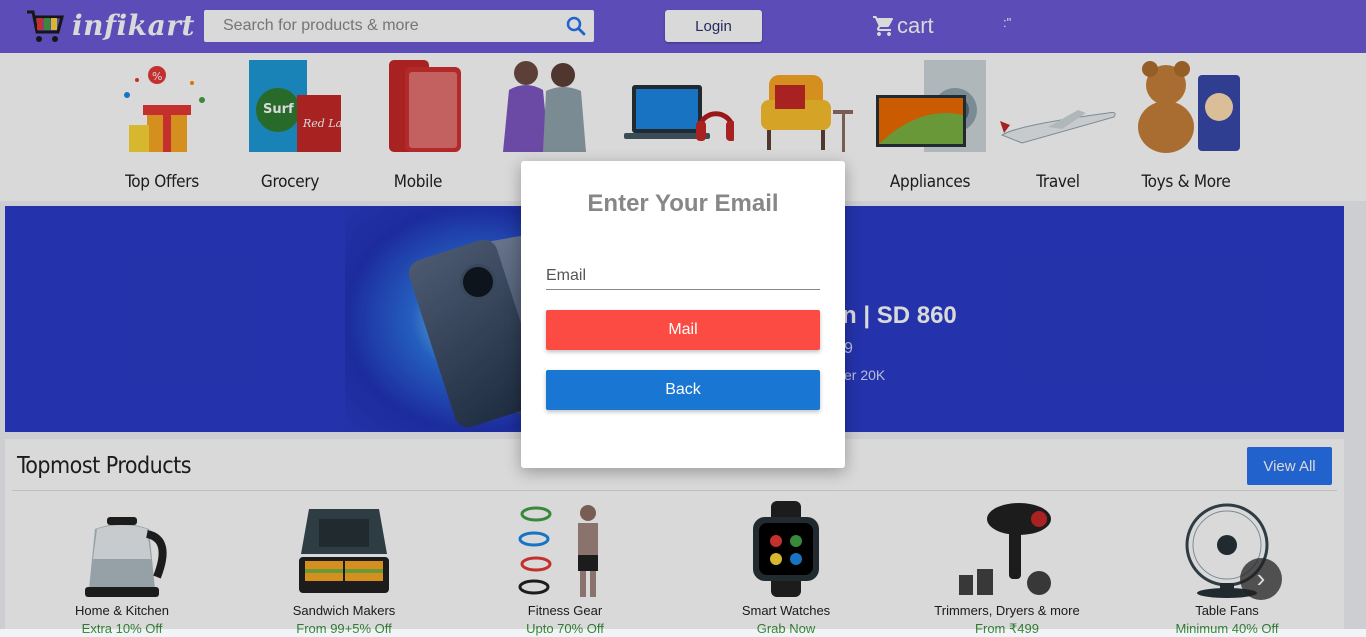 The image size is (1366, 637). I want to click on back-button: Back, so click(683, 390).